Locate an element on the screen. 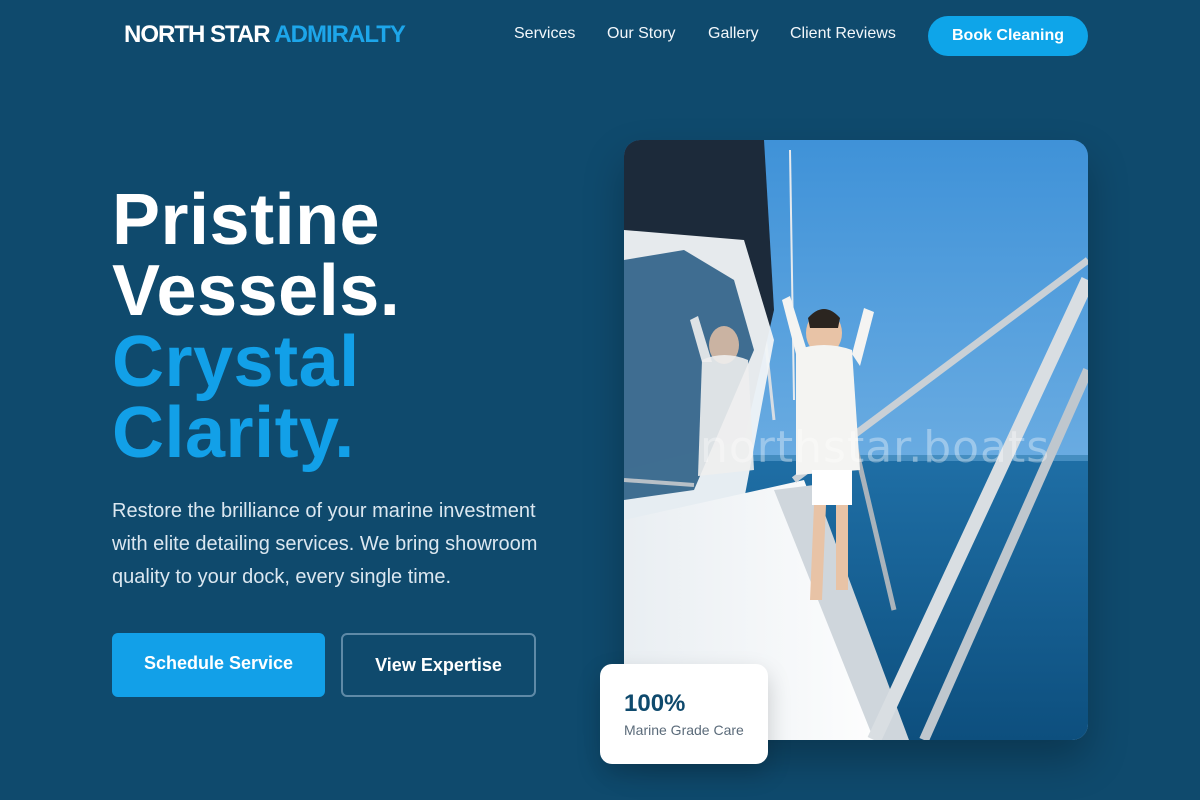  hero-title-accent-line-1: Crystal is located at coordinates (236, 362).